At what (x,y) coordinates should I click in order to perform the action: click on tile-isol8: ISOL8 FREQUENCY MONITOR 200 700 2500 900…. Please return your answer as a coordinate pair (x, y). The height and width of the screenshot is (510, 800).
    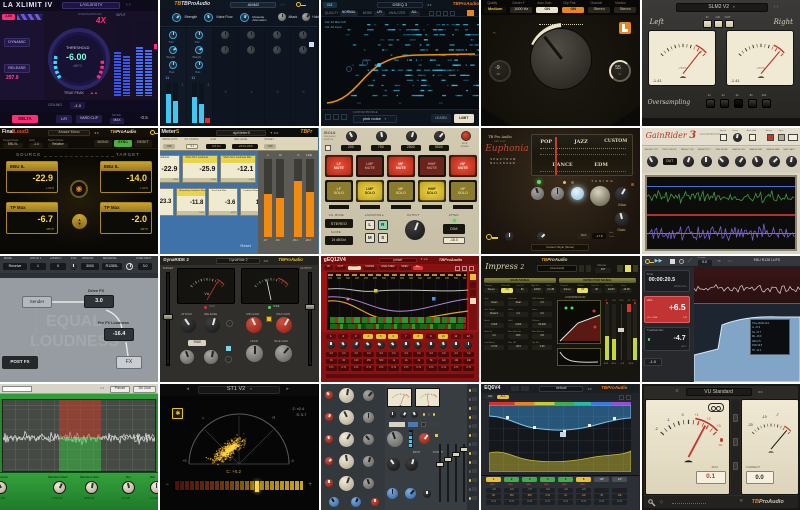
    Looking at the image, I should click on (400, 191).